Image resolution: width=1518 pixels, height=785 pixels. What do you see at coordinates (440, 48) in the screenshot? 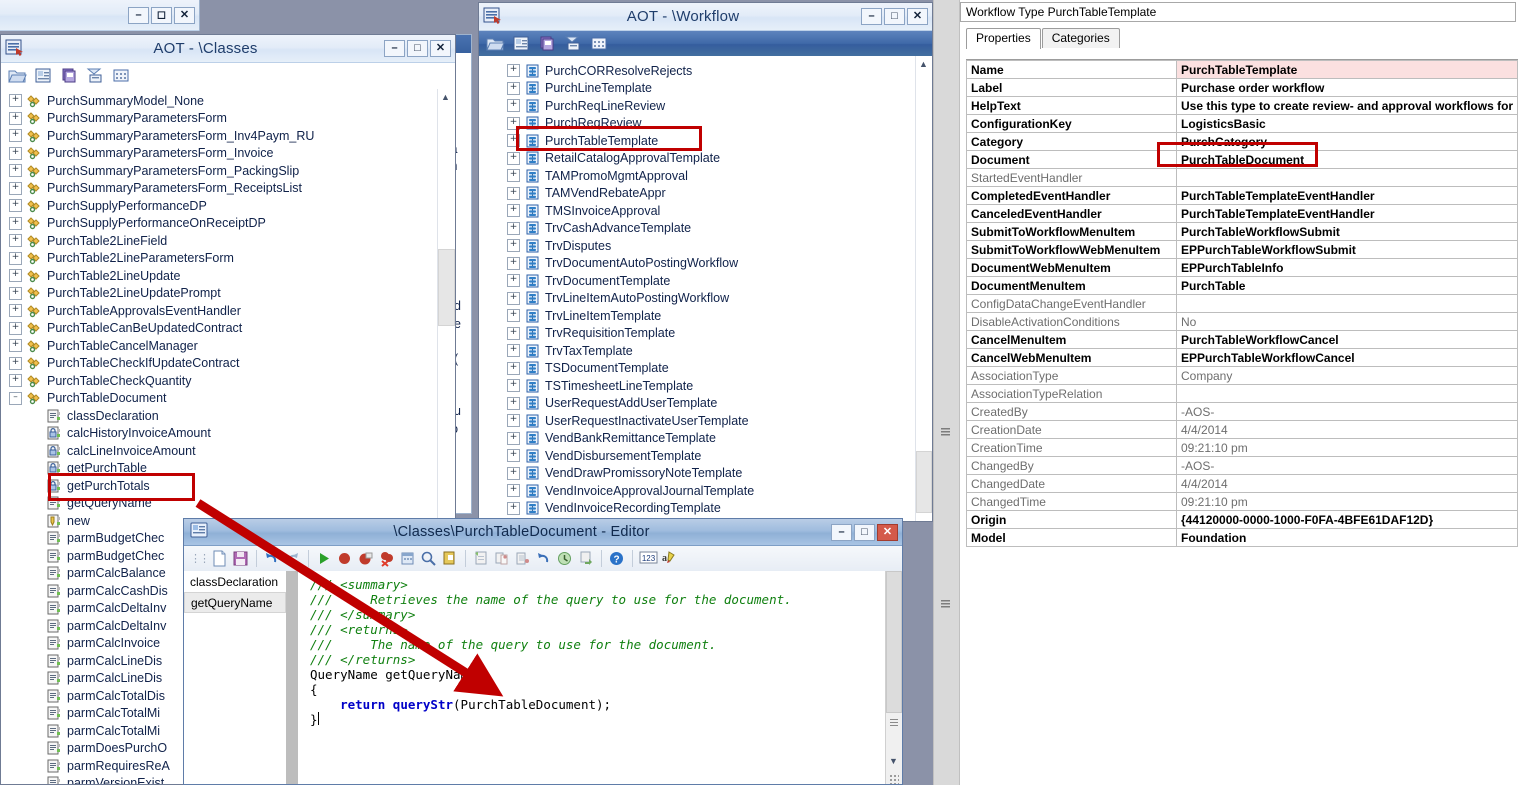
I see `classes-close-button: ✕` at bounding box center [440, 48].